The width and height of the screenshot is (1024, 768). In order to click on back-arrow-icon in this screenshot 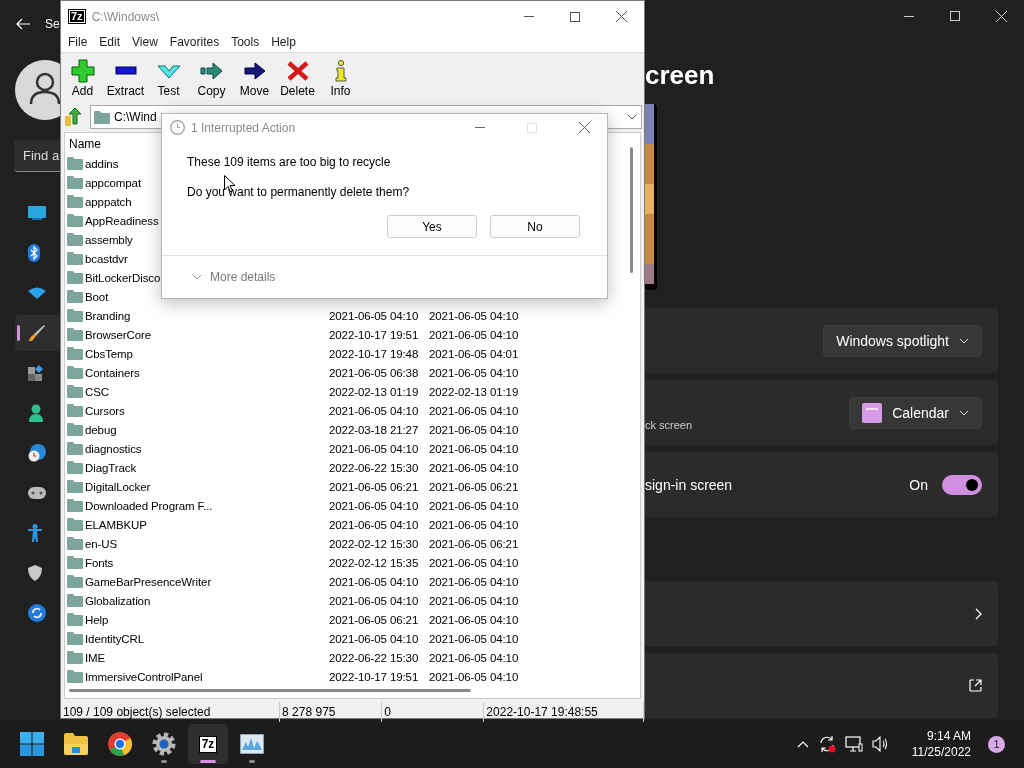, I will do `click(23, 24)`.